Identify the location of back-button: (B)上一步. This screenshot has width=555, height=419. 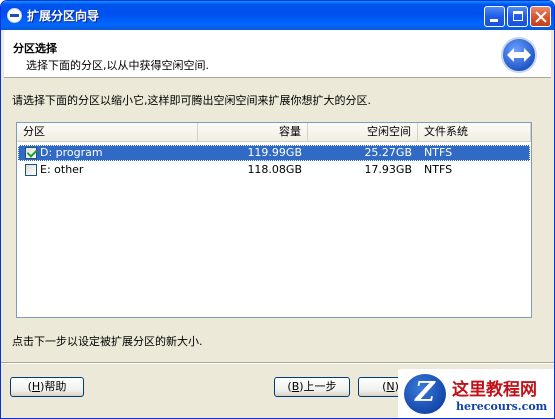
(312, 387).